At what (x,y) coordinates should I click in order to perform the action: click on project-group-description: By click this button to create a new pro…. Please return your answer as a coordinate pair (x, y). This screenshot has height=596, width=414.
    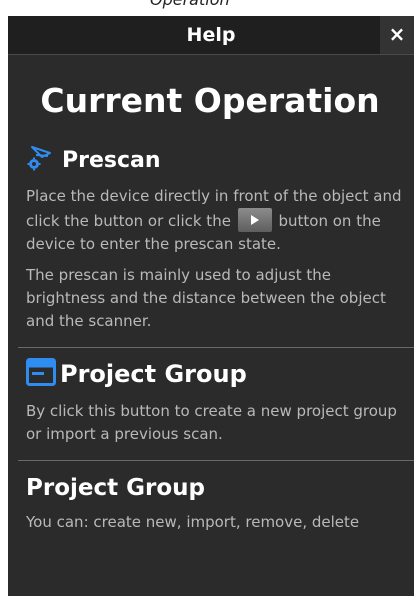
    Looking at the image, I should click on (211, 422).